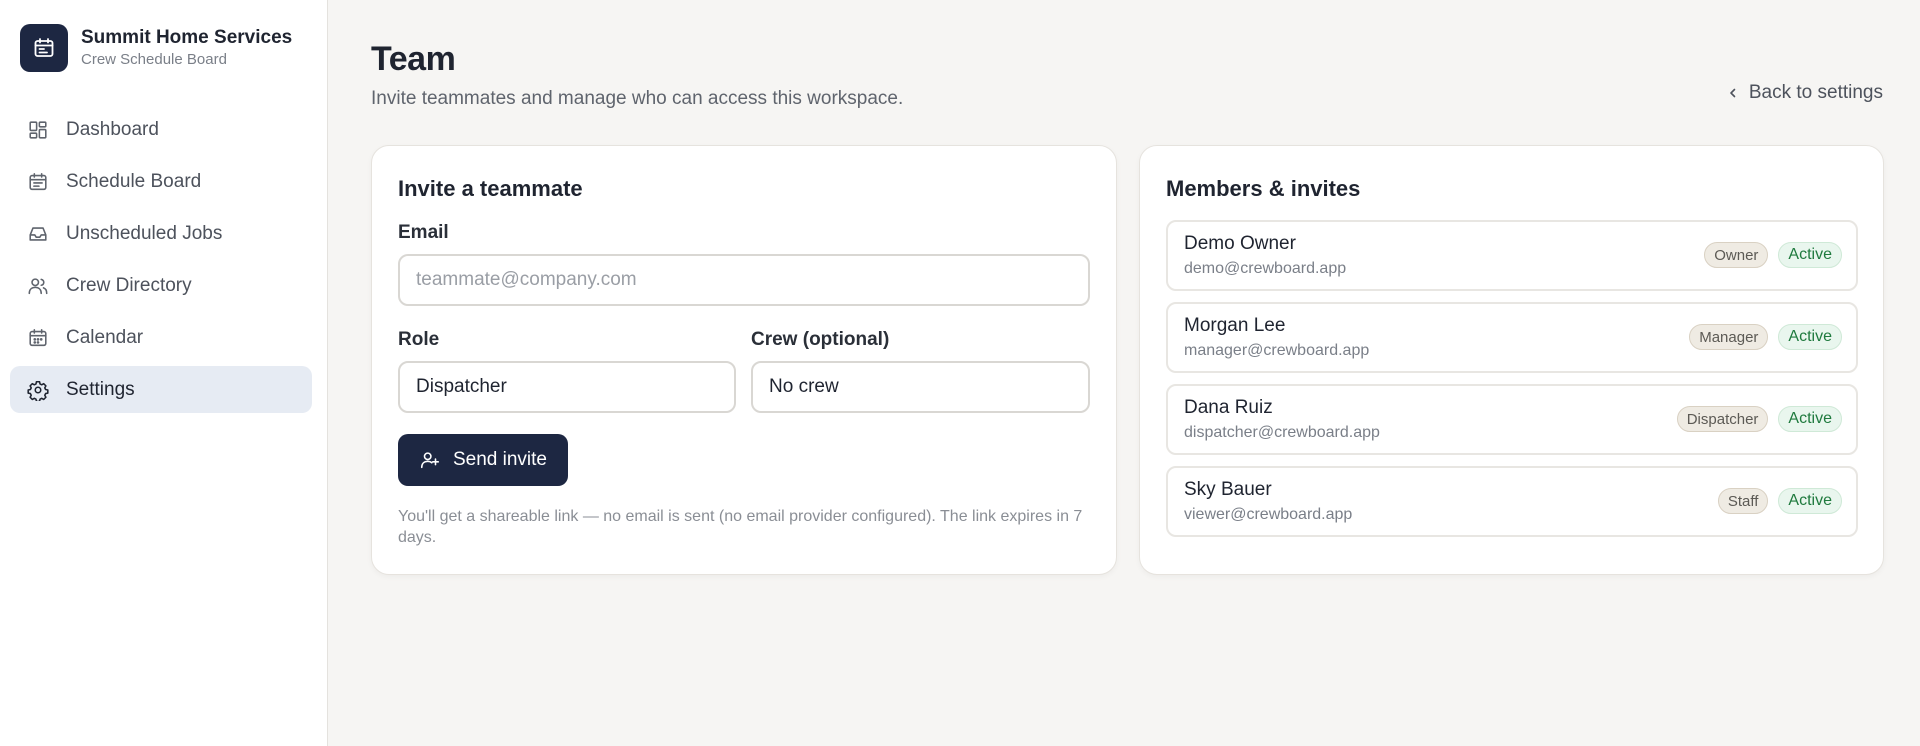 This screenshot has width=1920, height=746. What do you see at coordinates (38, 390) in the screenshot?
I see `gear-icon` at bounding box center [38, 390].